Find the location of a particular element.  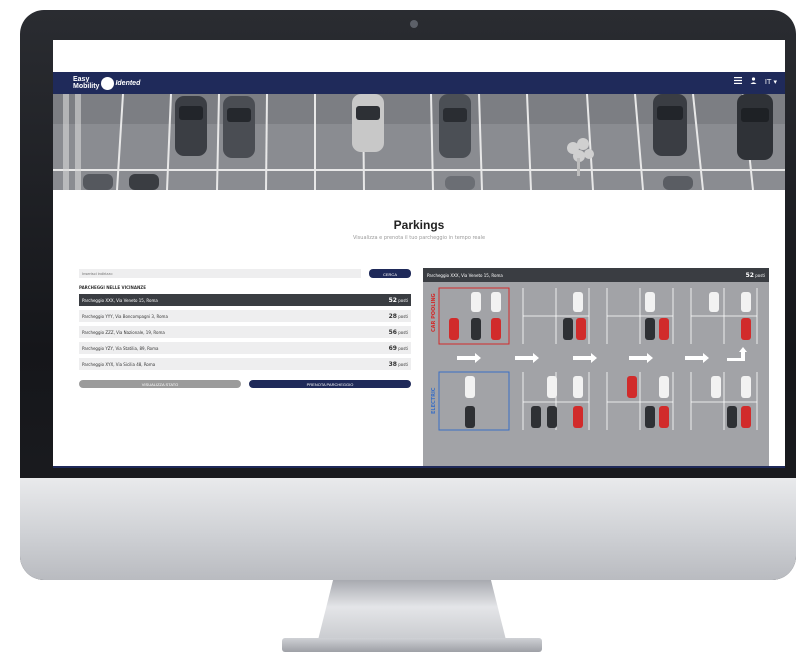

monitor-stand is located at coordinates (412, 610).